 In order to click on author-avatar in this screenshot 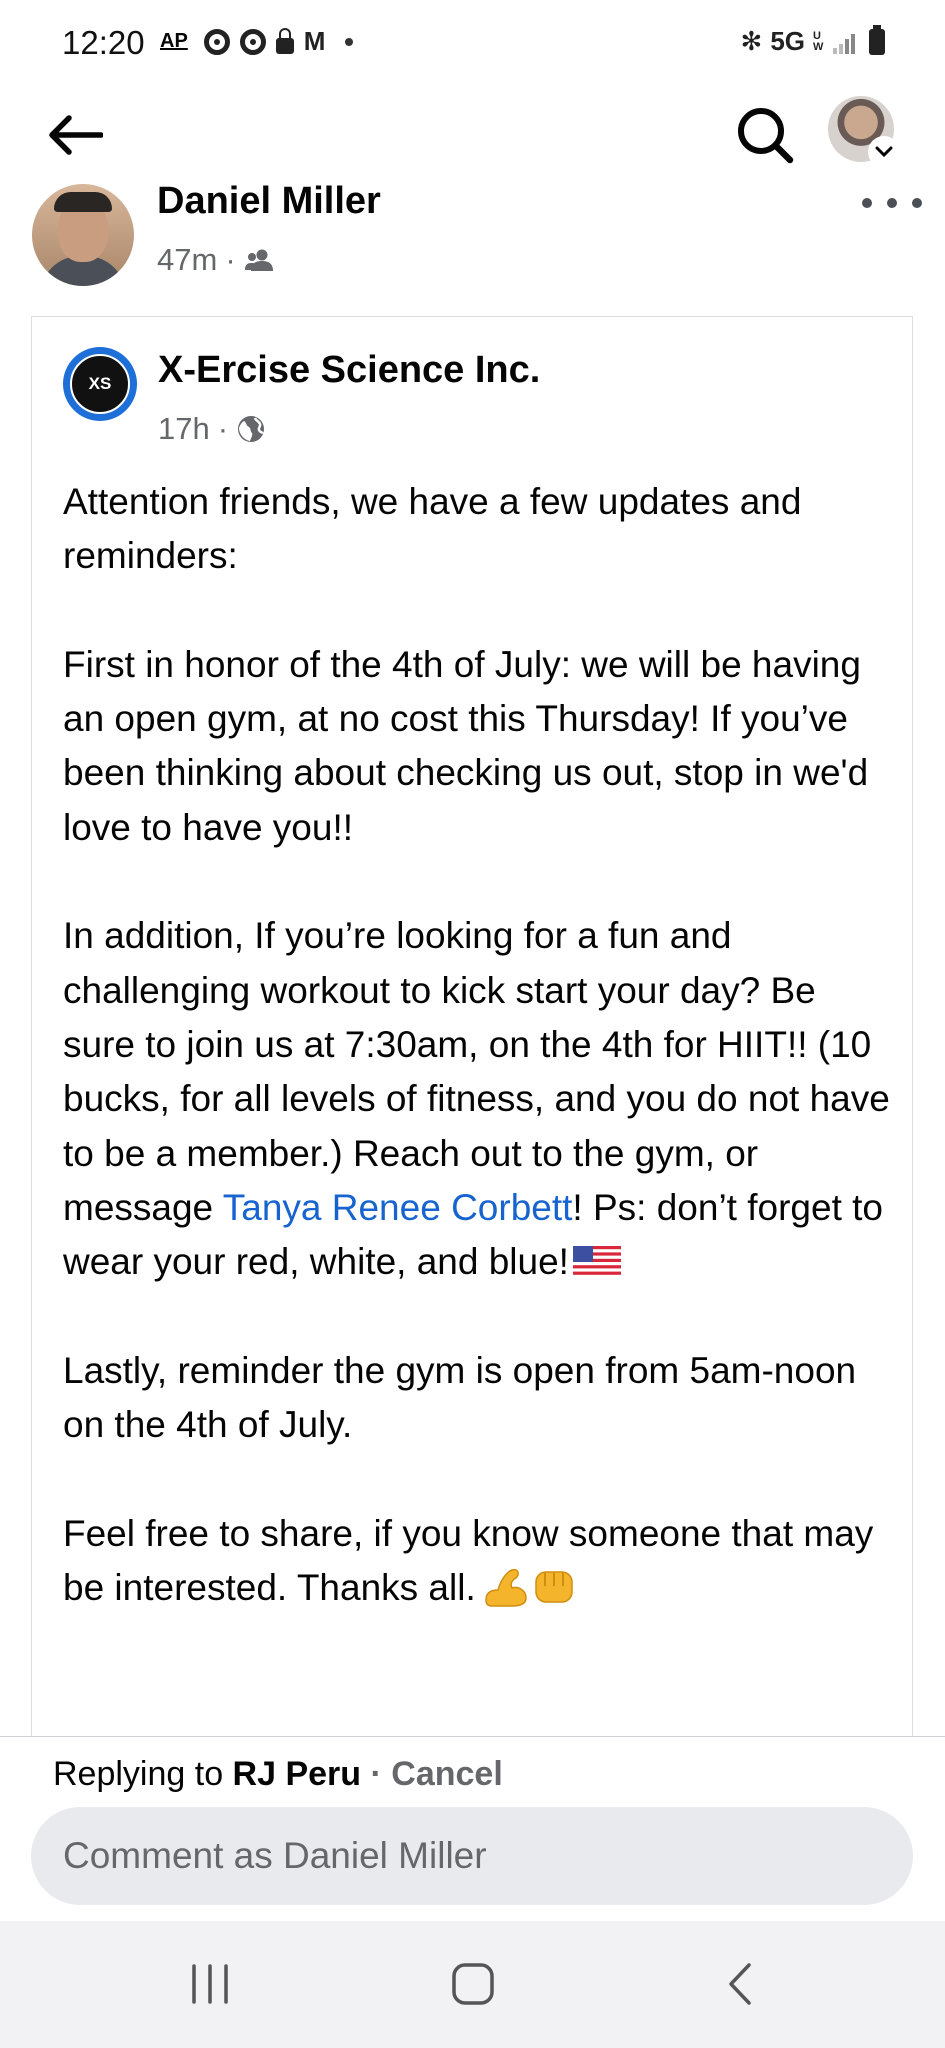, I will do `click(83, 235)`.